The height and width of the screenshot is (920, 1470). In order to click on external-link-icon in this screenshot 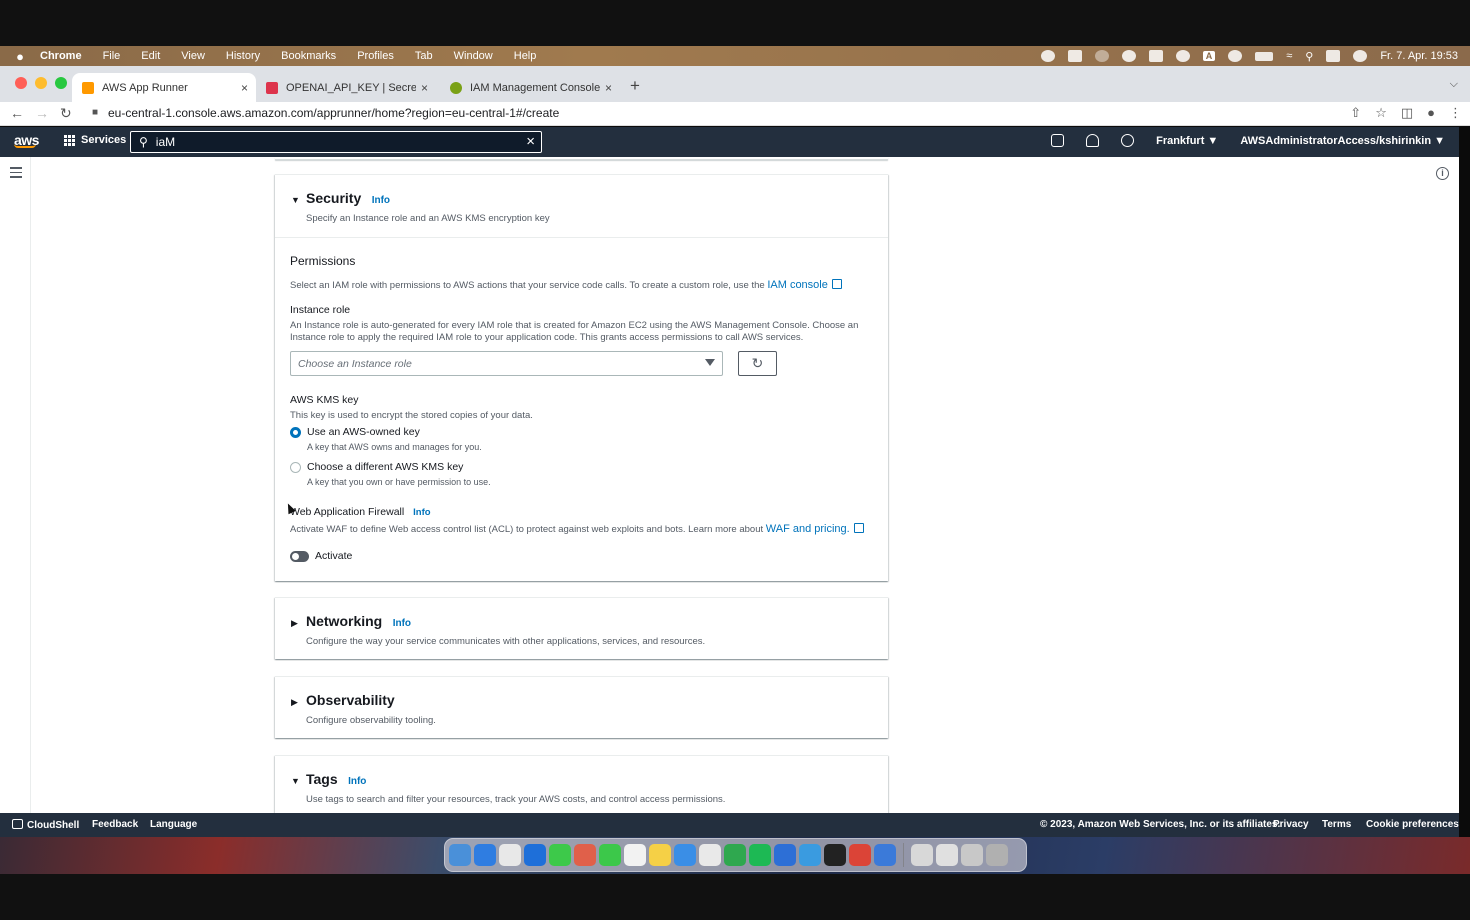, I will do `click(858, 528)`.